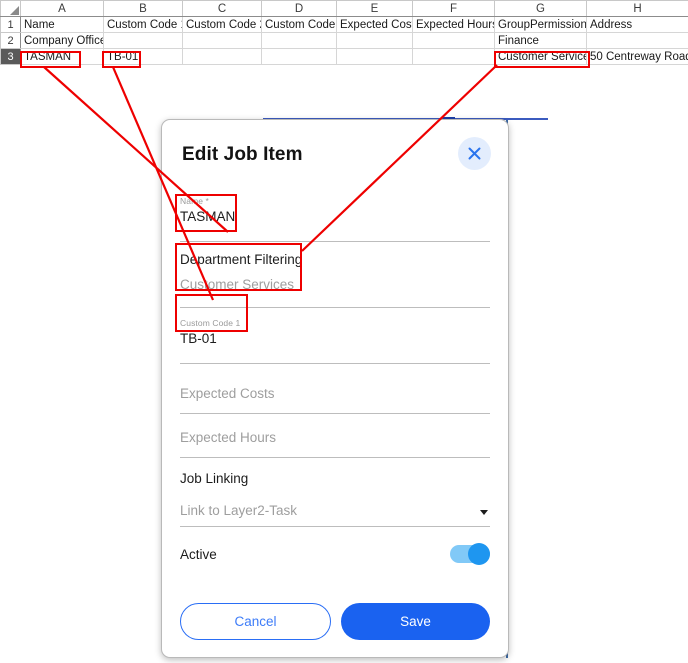 This screenshot has height=663, width=688. Describe the element at coordinates (299, 24) in the screenshot. I see `cell-d1: Custom Code 3` at that location.